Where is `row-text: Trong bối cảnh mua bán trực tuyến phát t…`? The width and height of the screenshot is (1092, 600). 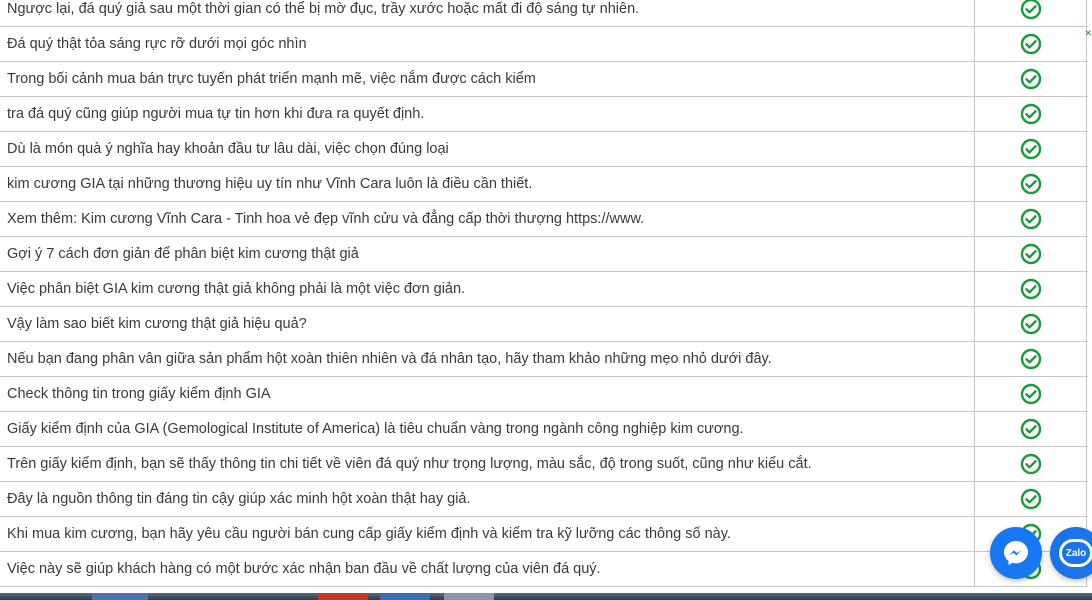 row-text: Trong bối cảnh mua bán trực tuyến phát t… is located at coordinates (487, 79).